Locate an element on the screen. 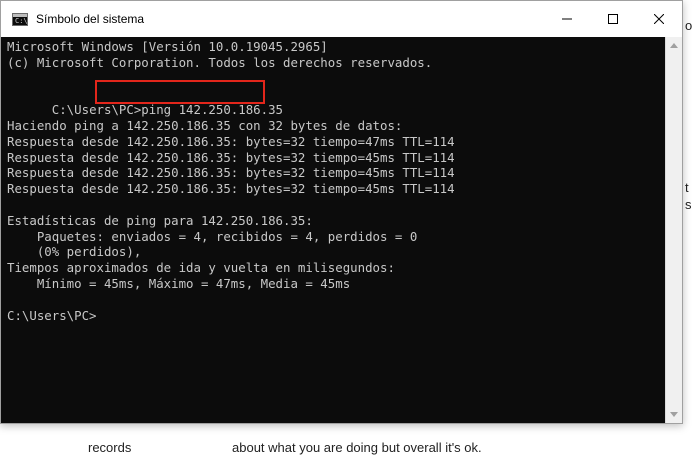 This screenshot has width=700, height=455. scroll-up-button is located at coordinates (674, 45).